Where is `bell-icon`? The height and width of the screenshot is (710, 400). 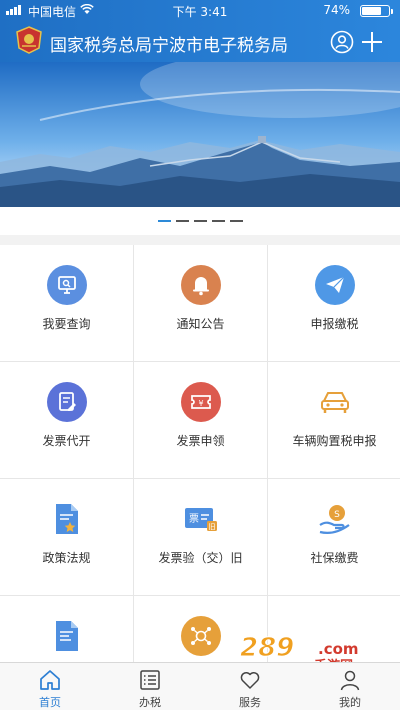 bell-icon is located at coordinates (201, 285).